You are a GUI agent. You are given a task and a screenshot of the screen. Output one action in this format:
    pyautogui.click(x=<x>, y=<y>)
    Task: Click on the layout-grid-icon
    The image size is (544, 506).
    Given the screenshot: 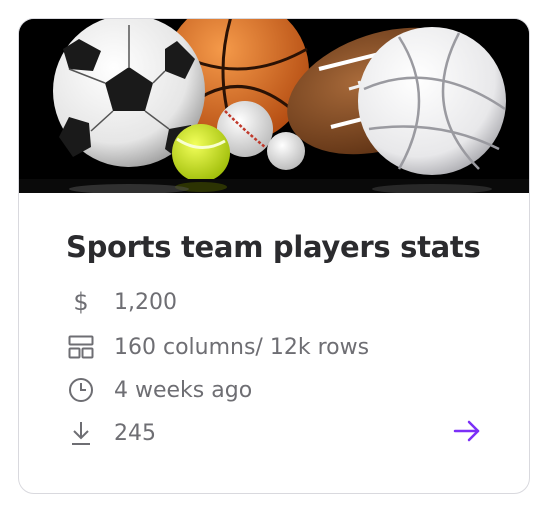 What is the action you would take?
    pyautogui.click(x=81, y=347)
    